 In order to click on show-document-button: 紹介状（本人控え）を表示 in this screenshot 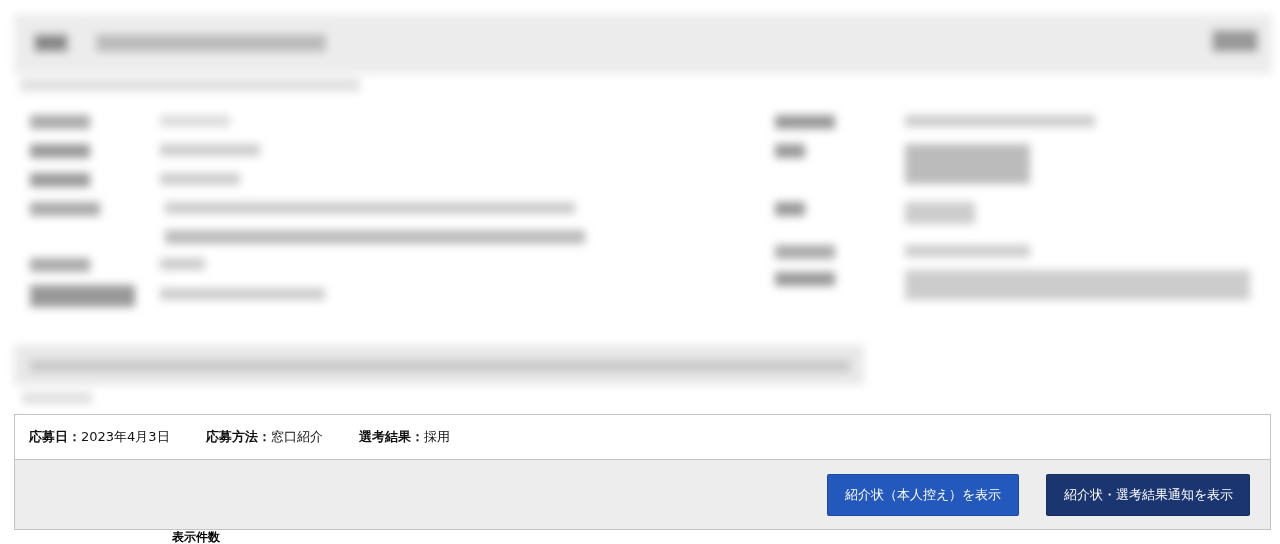, I will do `click(923, 494)`.